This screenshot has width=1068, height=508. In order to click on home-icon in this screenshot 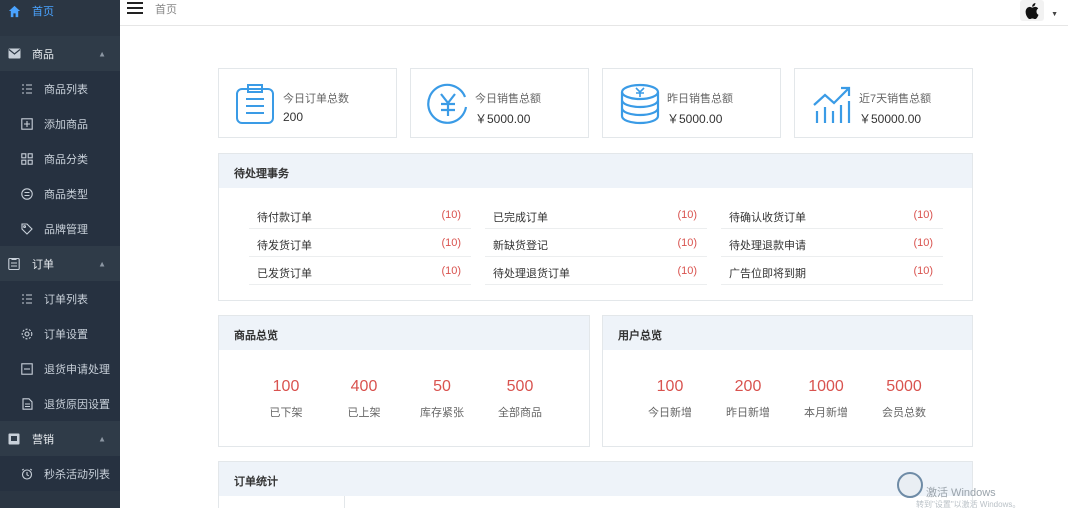, I will do `click(14, 11)`.